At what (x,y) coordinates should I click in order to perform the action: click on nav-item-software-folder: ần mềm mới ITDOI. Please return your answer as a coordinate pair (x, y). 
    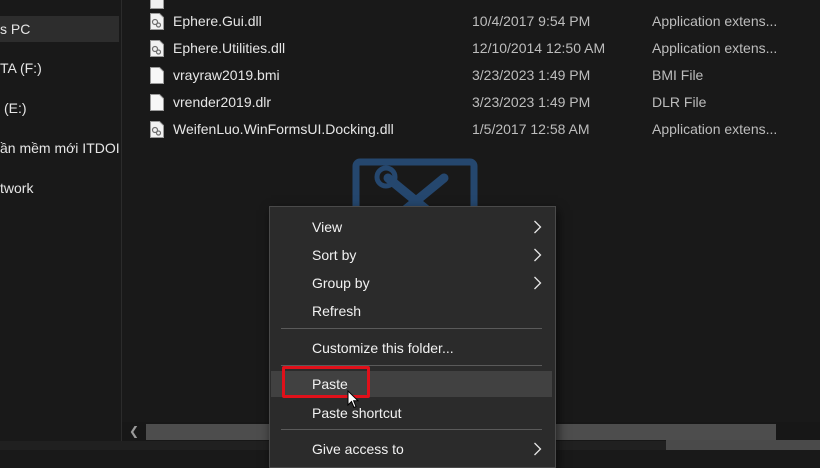
    Looking at the image, I should click on (59, 148).